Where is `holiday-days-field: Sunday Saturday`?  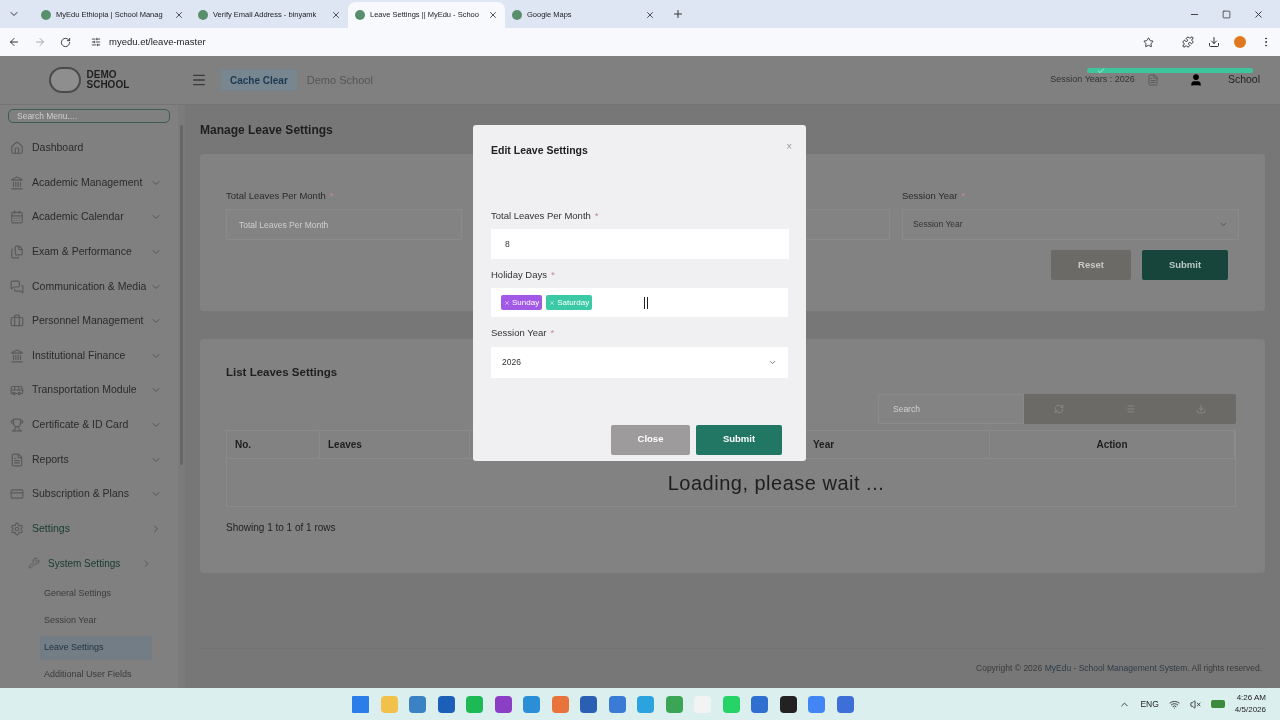
holiday-days-field: Sunday Saturday is located at coordinates (639, 303).